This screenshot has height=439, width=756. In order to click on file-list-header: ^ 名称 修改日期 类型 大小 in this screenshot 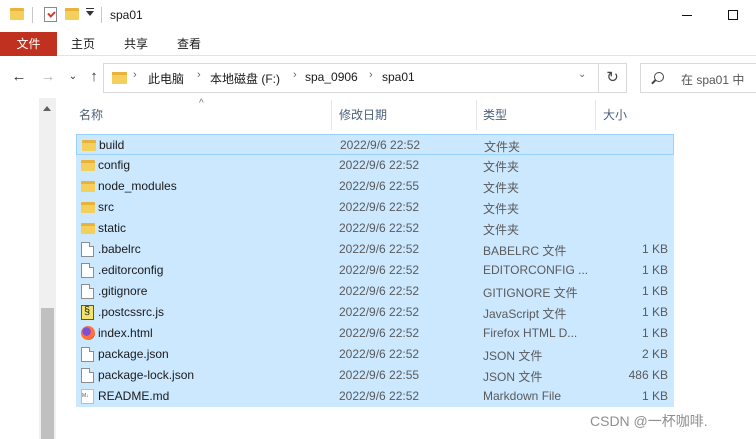, I will do `click(376, 115)`.